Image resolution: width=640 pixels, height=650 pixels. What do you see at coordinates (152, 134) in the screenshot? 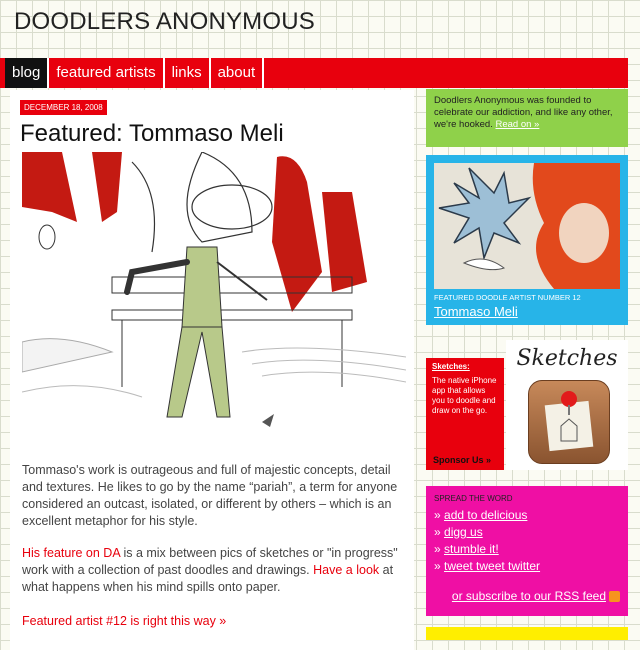
I see `post-title: Featured: Tommaso Meli` at bounding box center [152, 134].